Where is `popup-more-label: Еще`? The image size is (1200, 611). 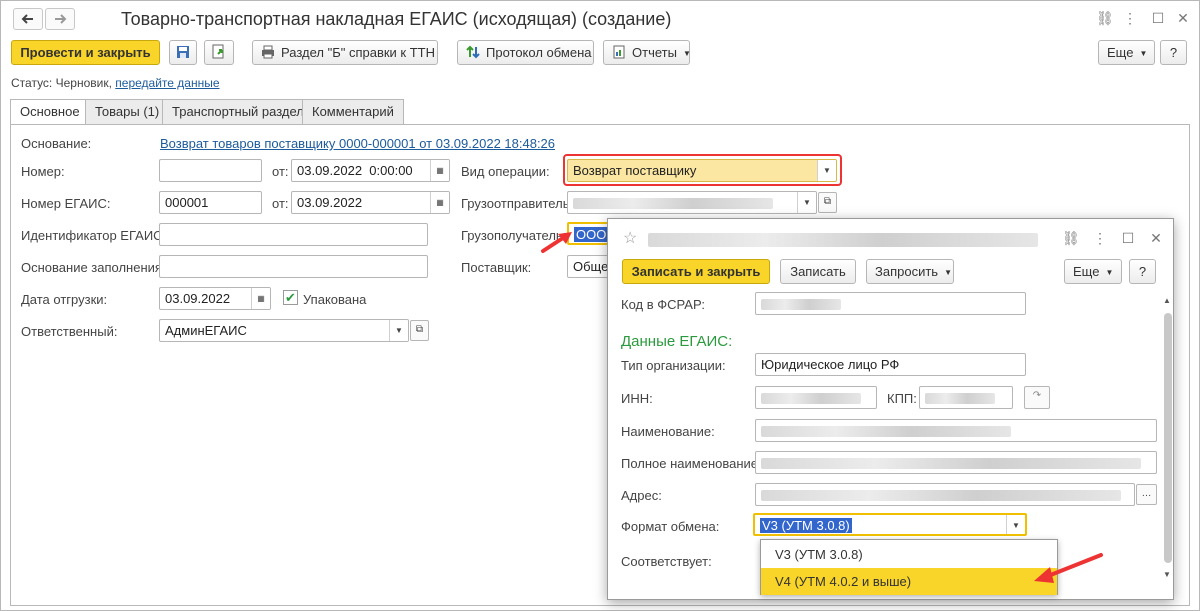
popup-more-label: Еще is located at coordinates (1086, 271).